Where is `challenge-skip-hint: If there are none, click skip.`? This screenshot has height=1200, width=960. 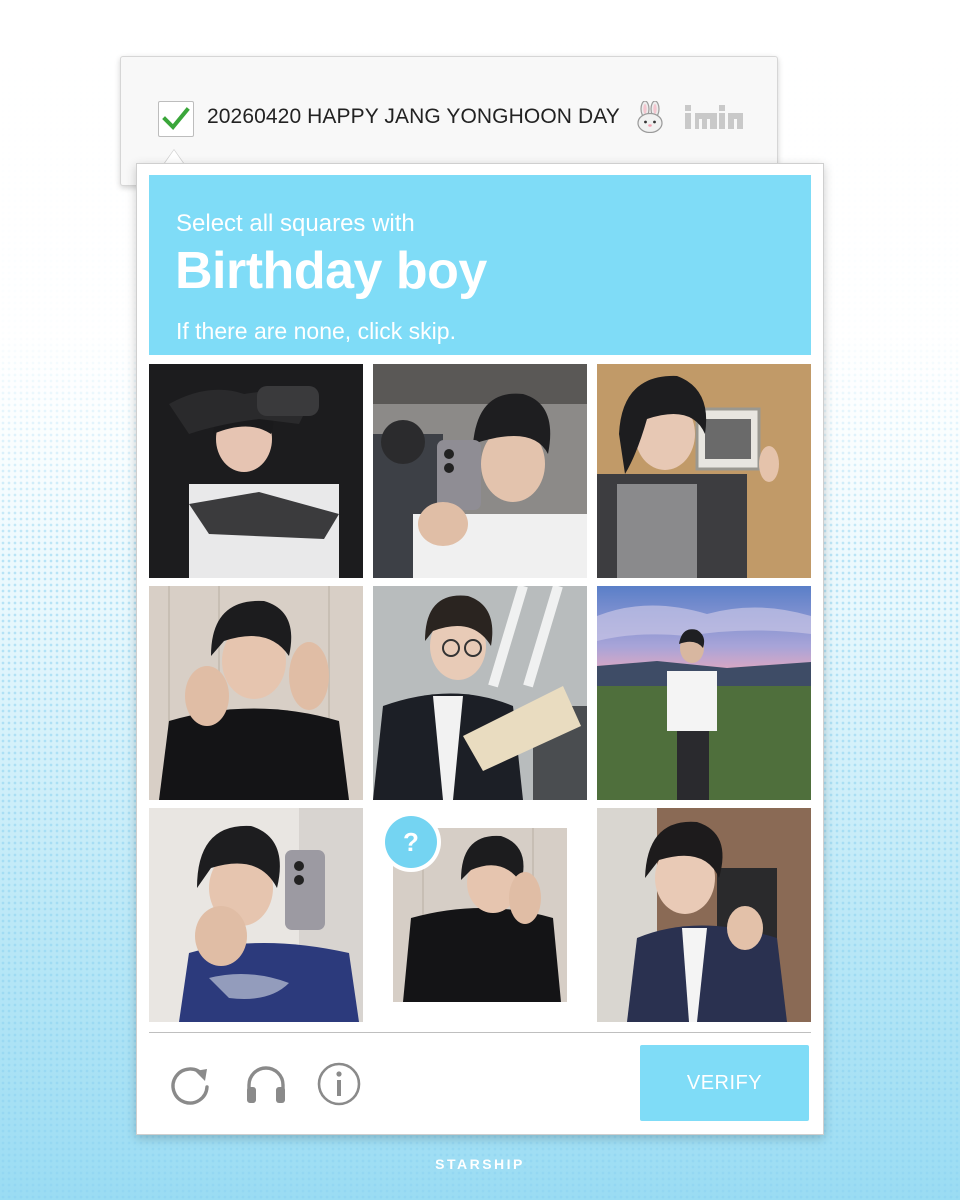
challenge-skip-hint: If there are none, click skip. is located at coordinates (316, 331).